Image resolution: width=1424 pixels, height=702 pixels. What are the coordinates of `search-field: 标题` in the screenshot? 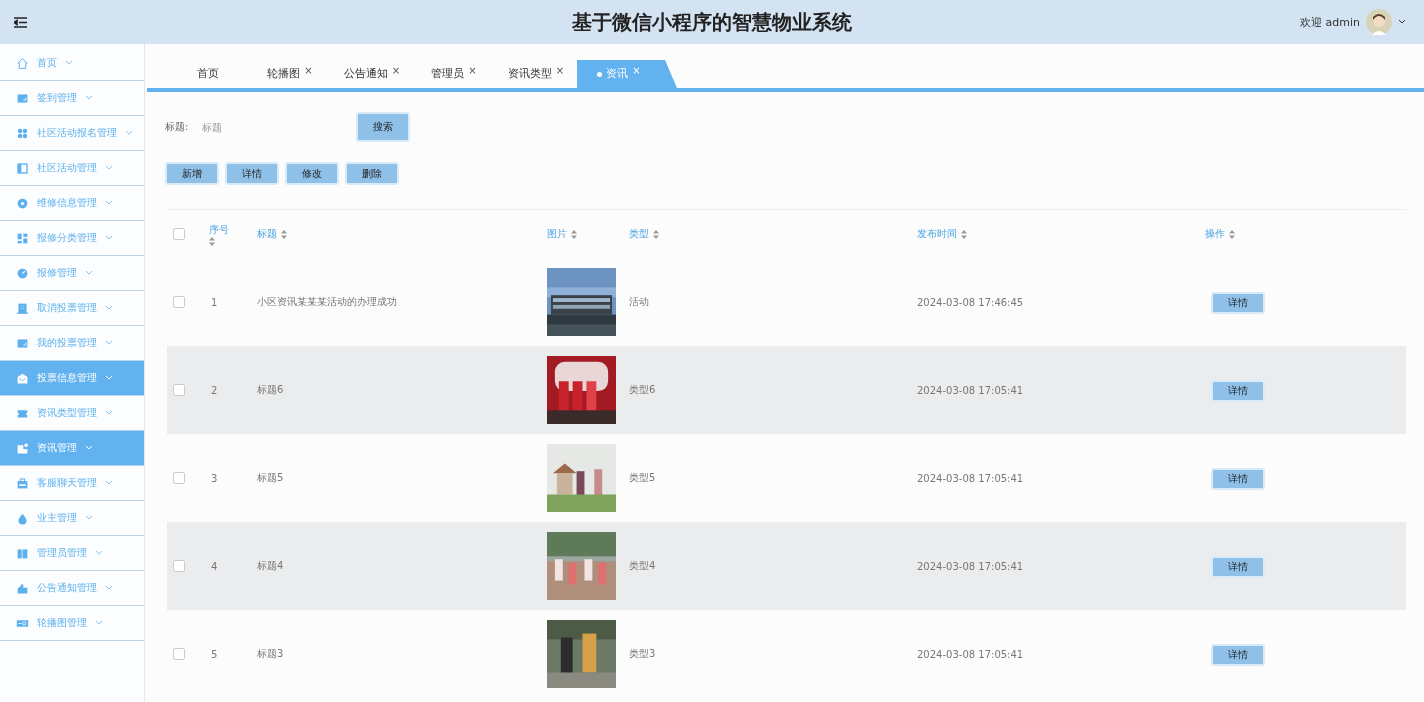 It's located at (267, 127).